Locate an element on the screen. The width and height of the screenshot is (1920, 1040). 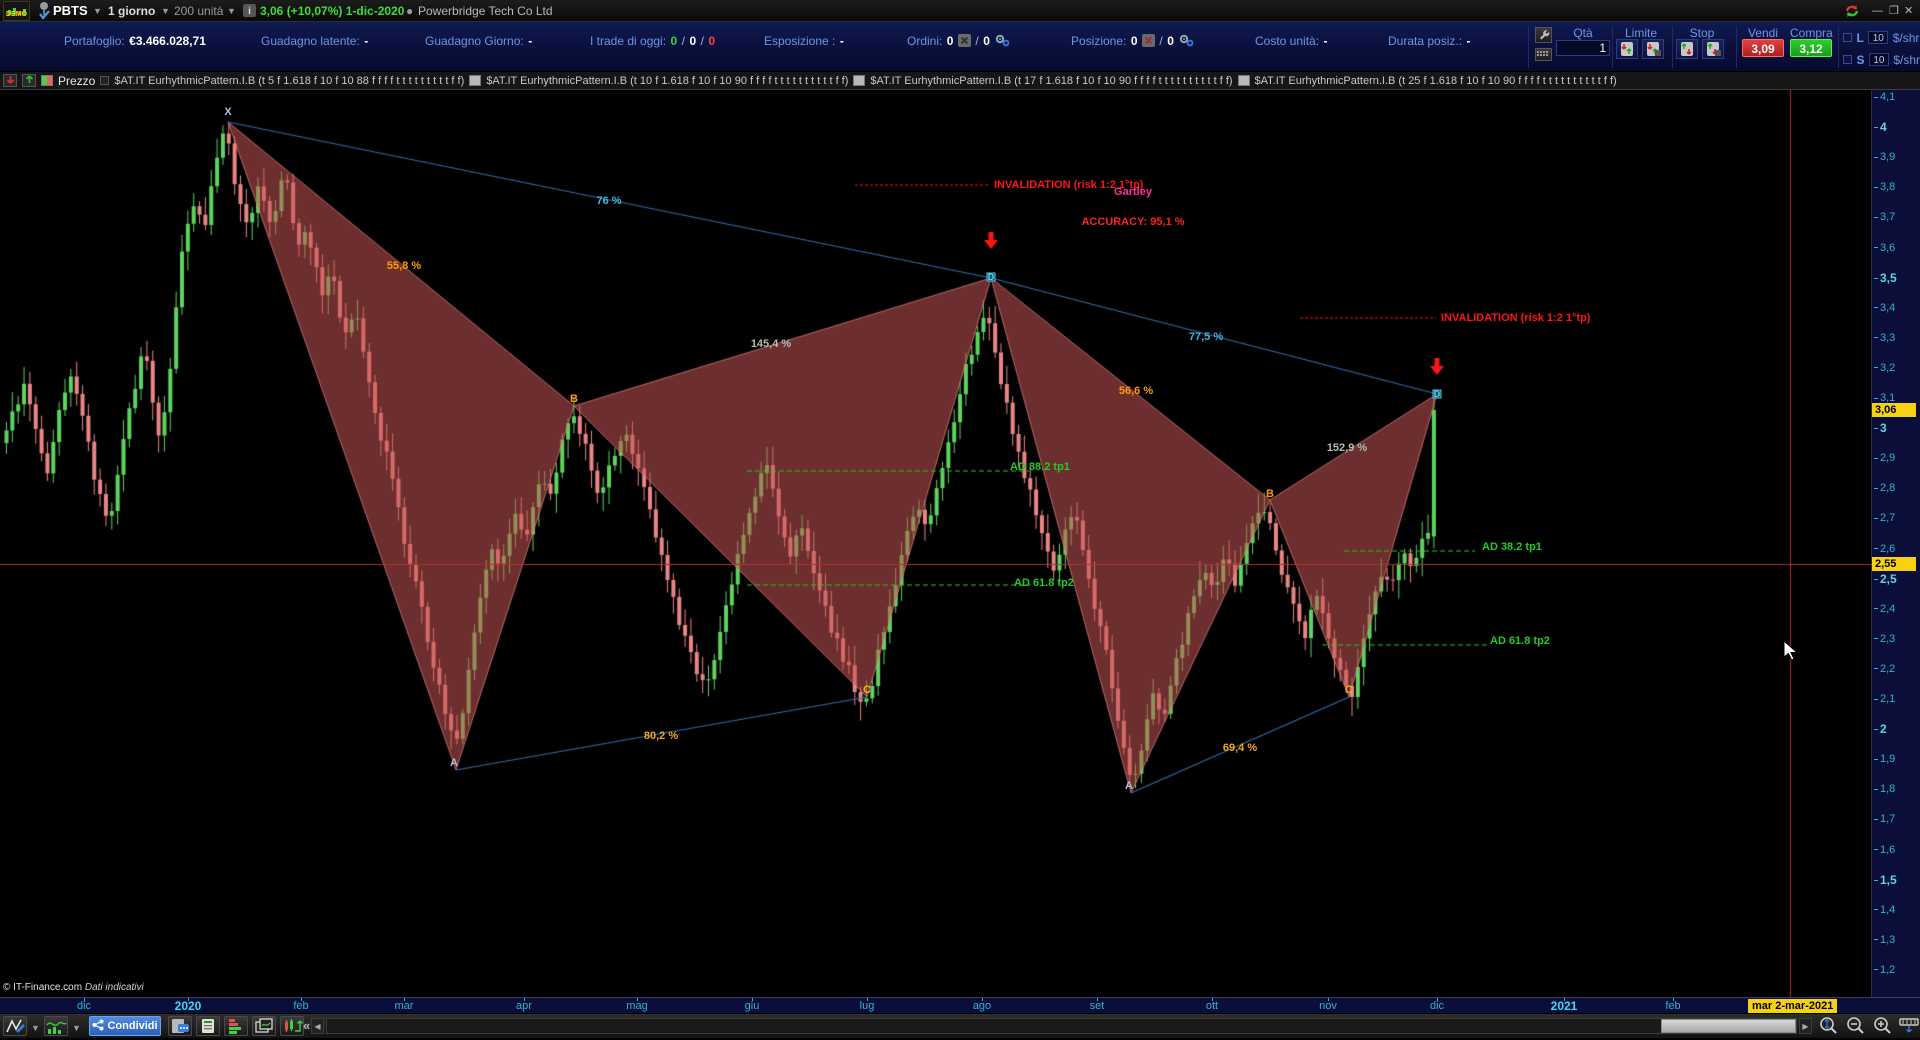
price-tick: 2,7 is located at coordinates (1884, 518).